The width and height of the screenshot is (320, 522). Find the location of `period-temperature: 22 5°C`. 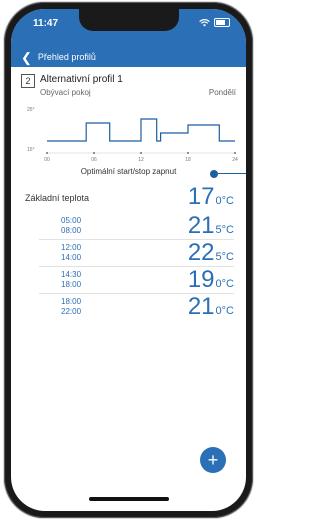

period-temperature: 22 5°C is located at coordinates (210, 252).